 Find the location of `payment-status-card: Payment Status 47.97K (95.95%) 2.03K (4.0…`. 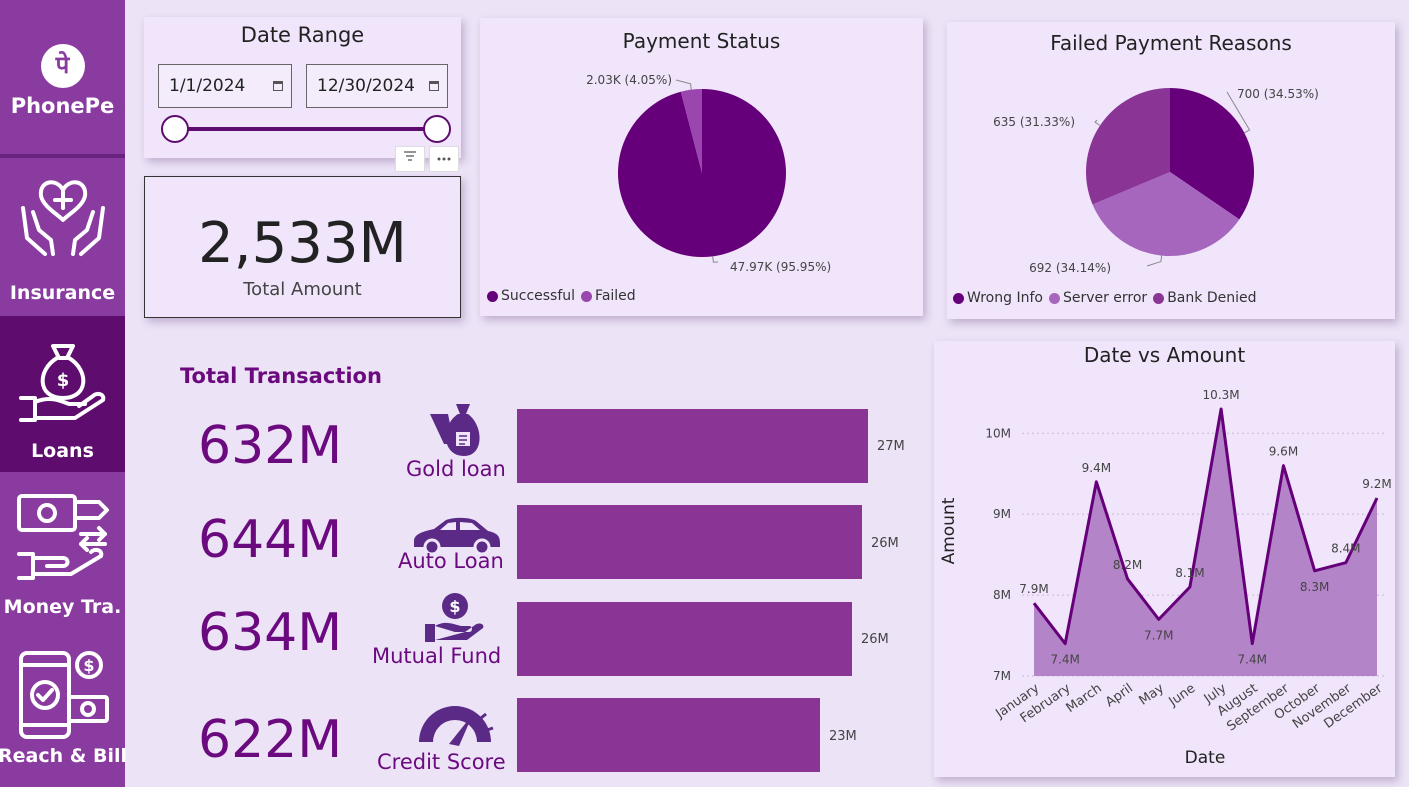

payment-status-card: Payment Status 47.97K (95.95%) 2.03K (4.0… is located at coordinates (701, 167).